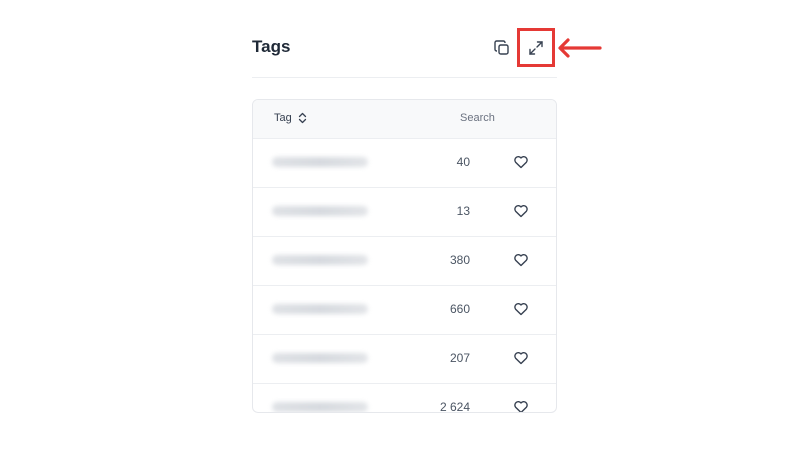 The image size is (812, 457). Describe the element at coordinates (404, 163) in the screenshot. I see `table-row: 40` at that location.